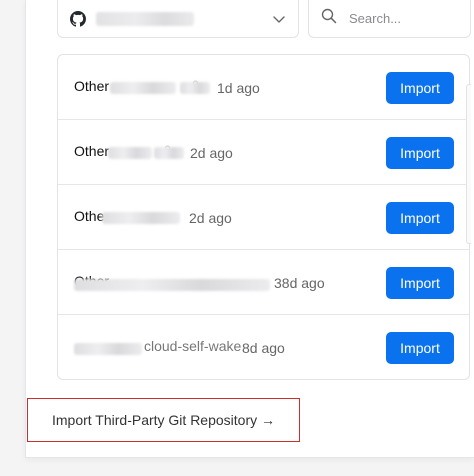  What do you see at coordinates (193, 346) in the screenshot?
I see `repository-name-suffix: cloud-self-wake` at bounding box center [193, 346].